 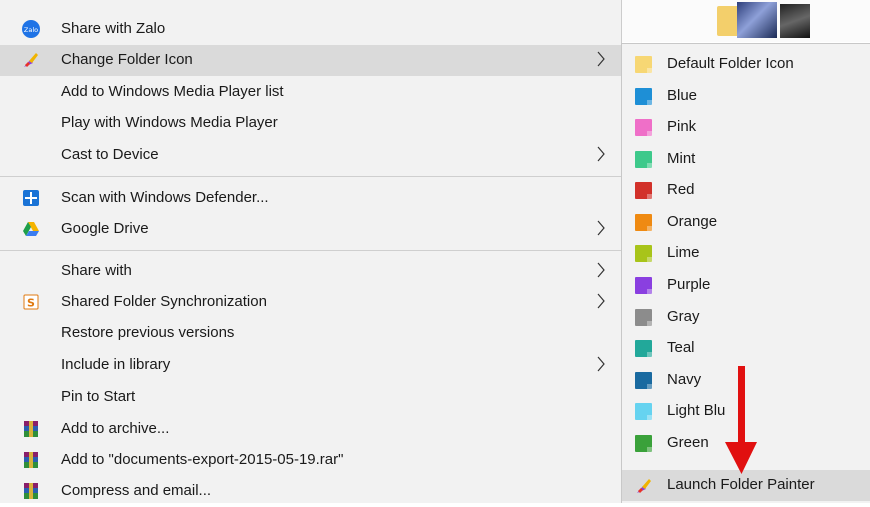 I want to click on submenu-item-label: Purple, so click(x=689, y=284).